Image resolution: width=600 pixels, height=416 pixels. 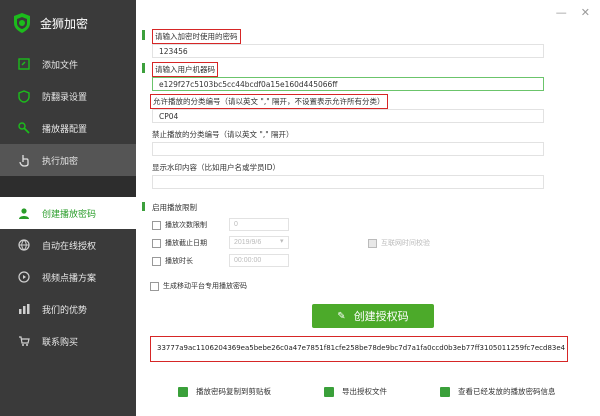 What do you see at coordinates (156, 225) in the screenshot?
I see `play-count-checkbox` at bounding box center [156, 225].